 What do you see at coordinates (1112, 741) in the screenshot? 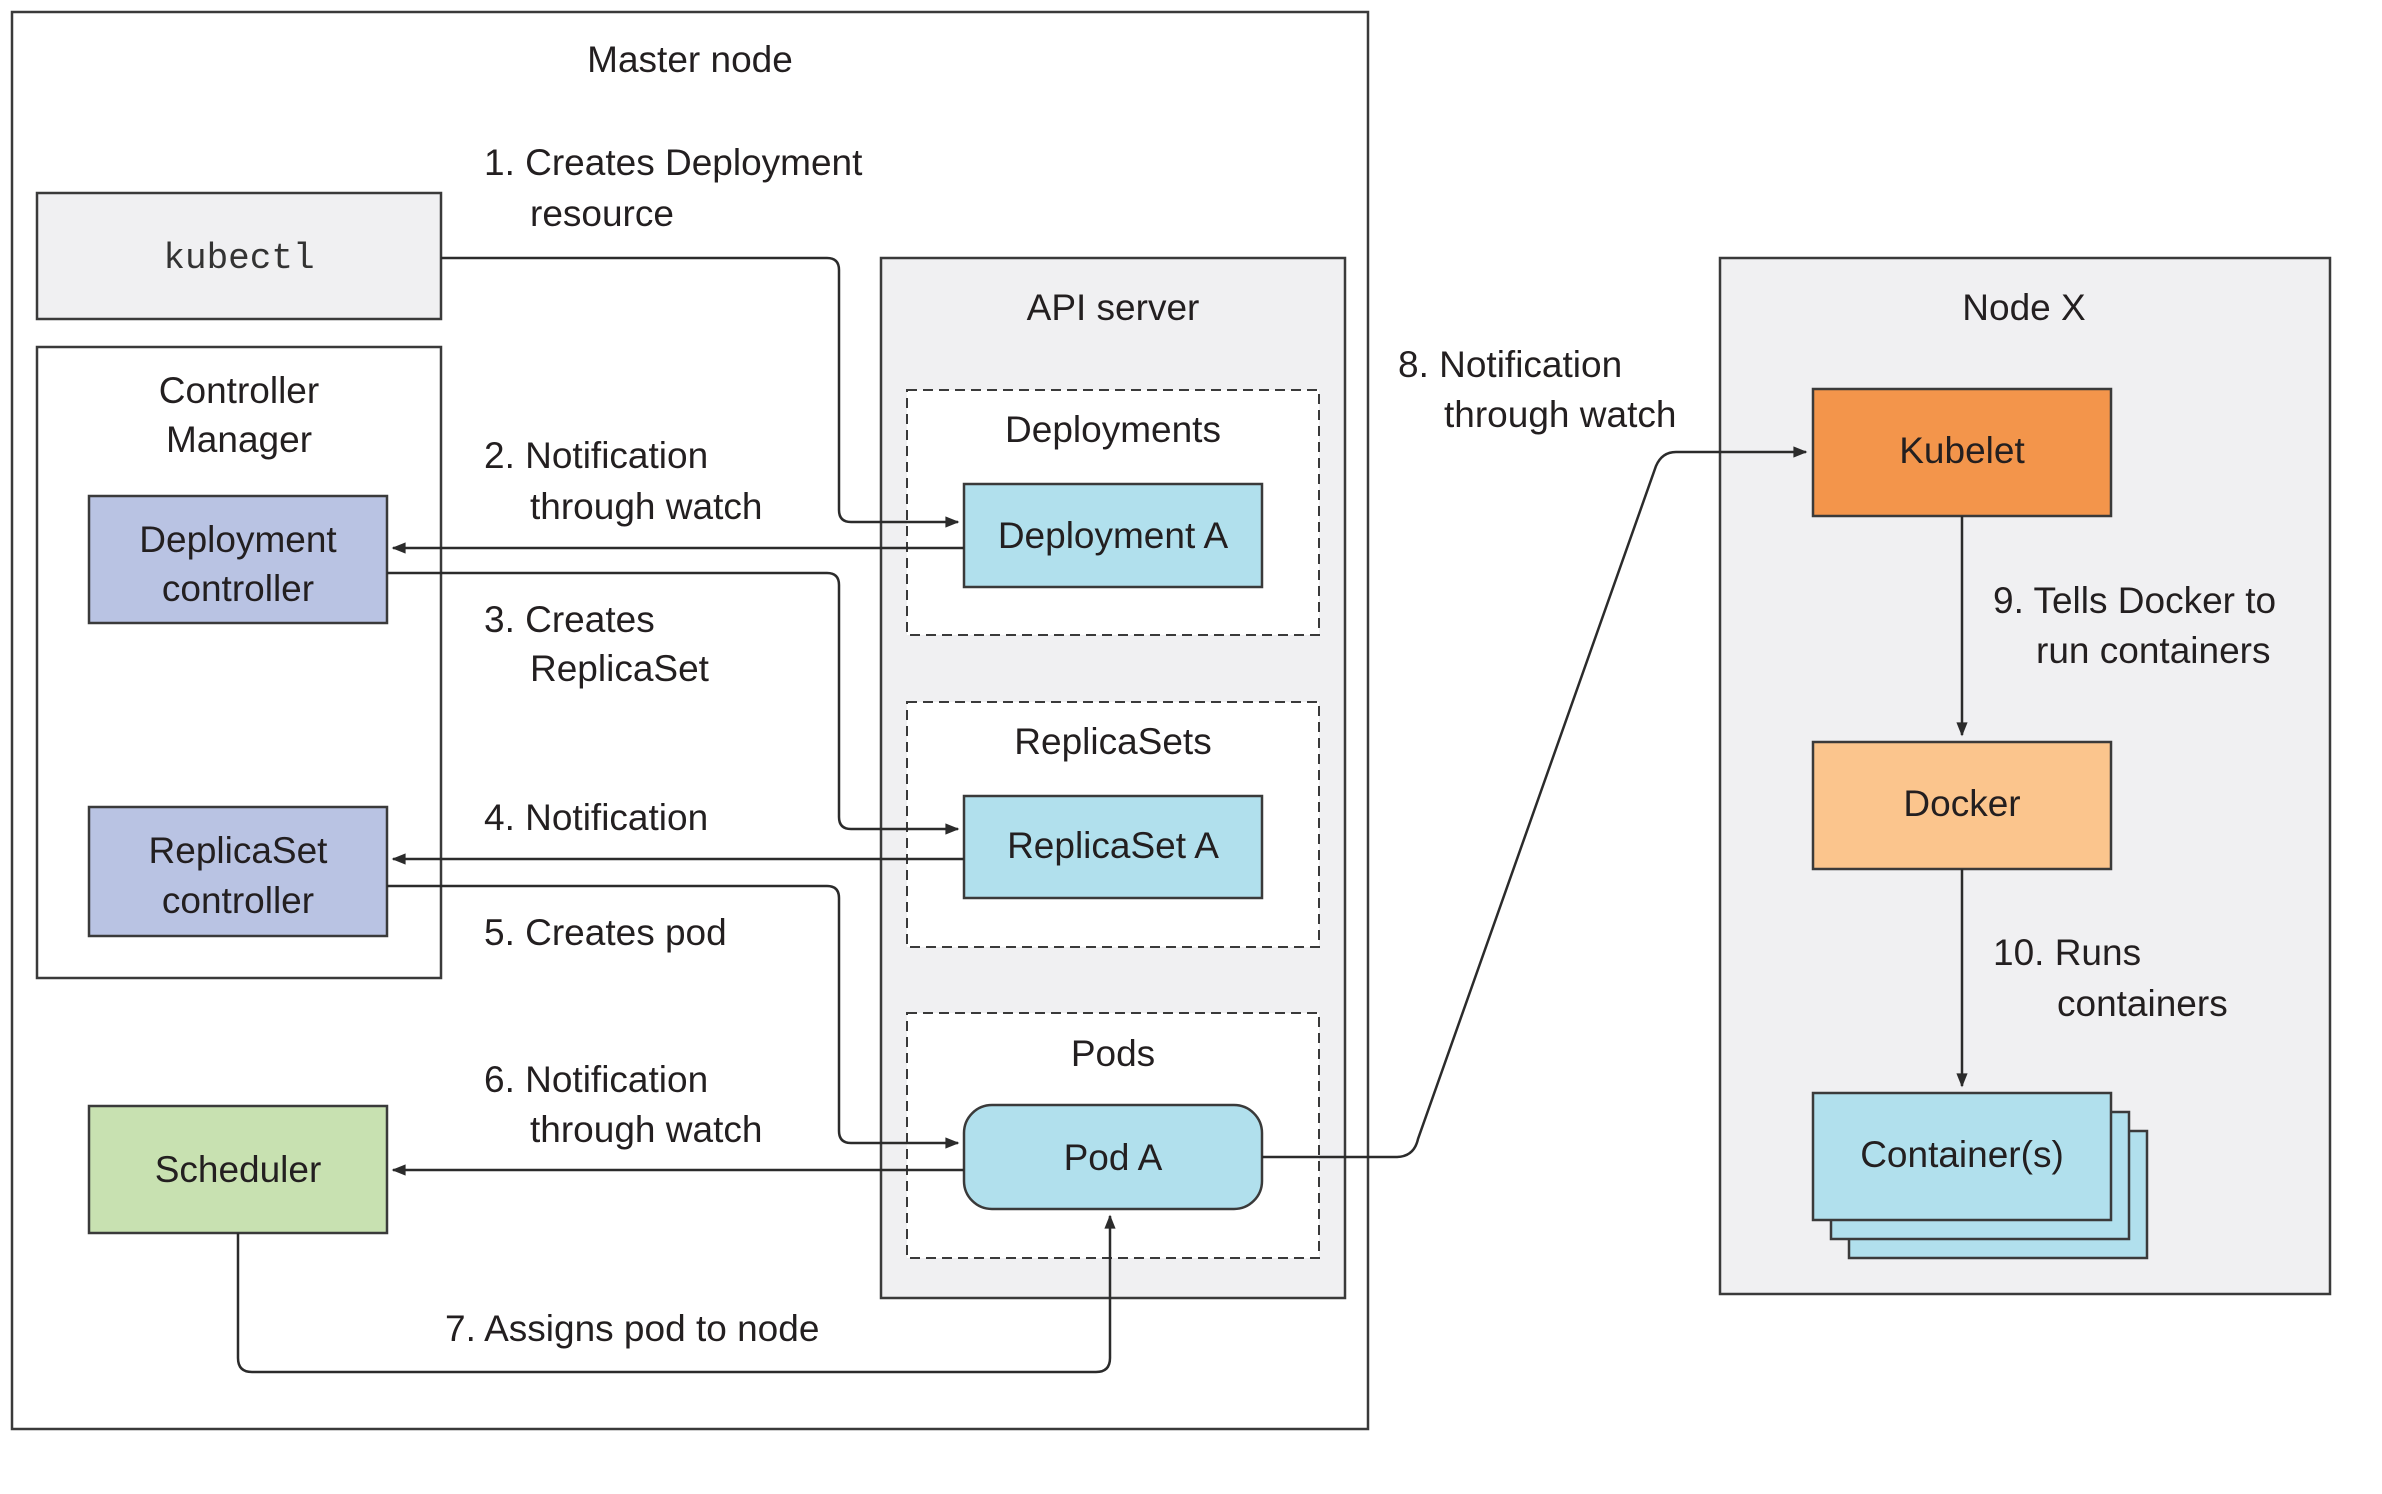
I see `replicasets-title: ReplicaSets` at bounding box center [1112, 741].